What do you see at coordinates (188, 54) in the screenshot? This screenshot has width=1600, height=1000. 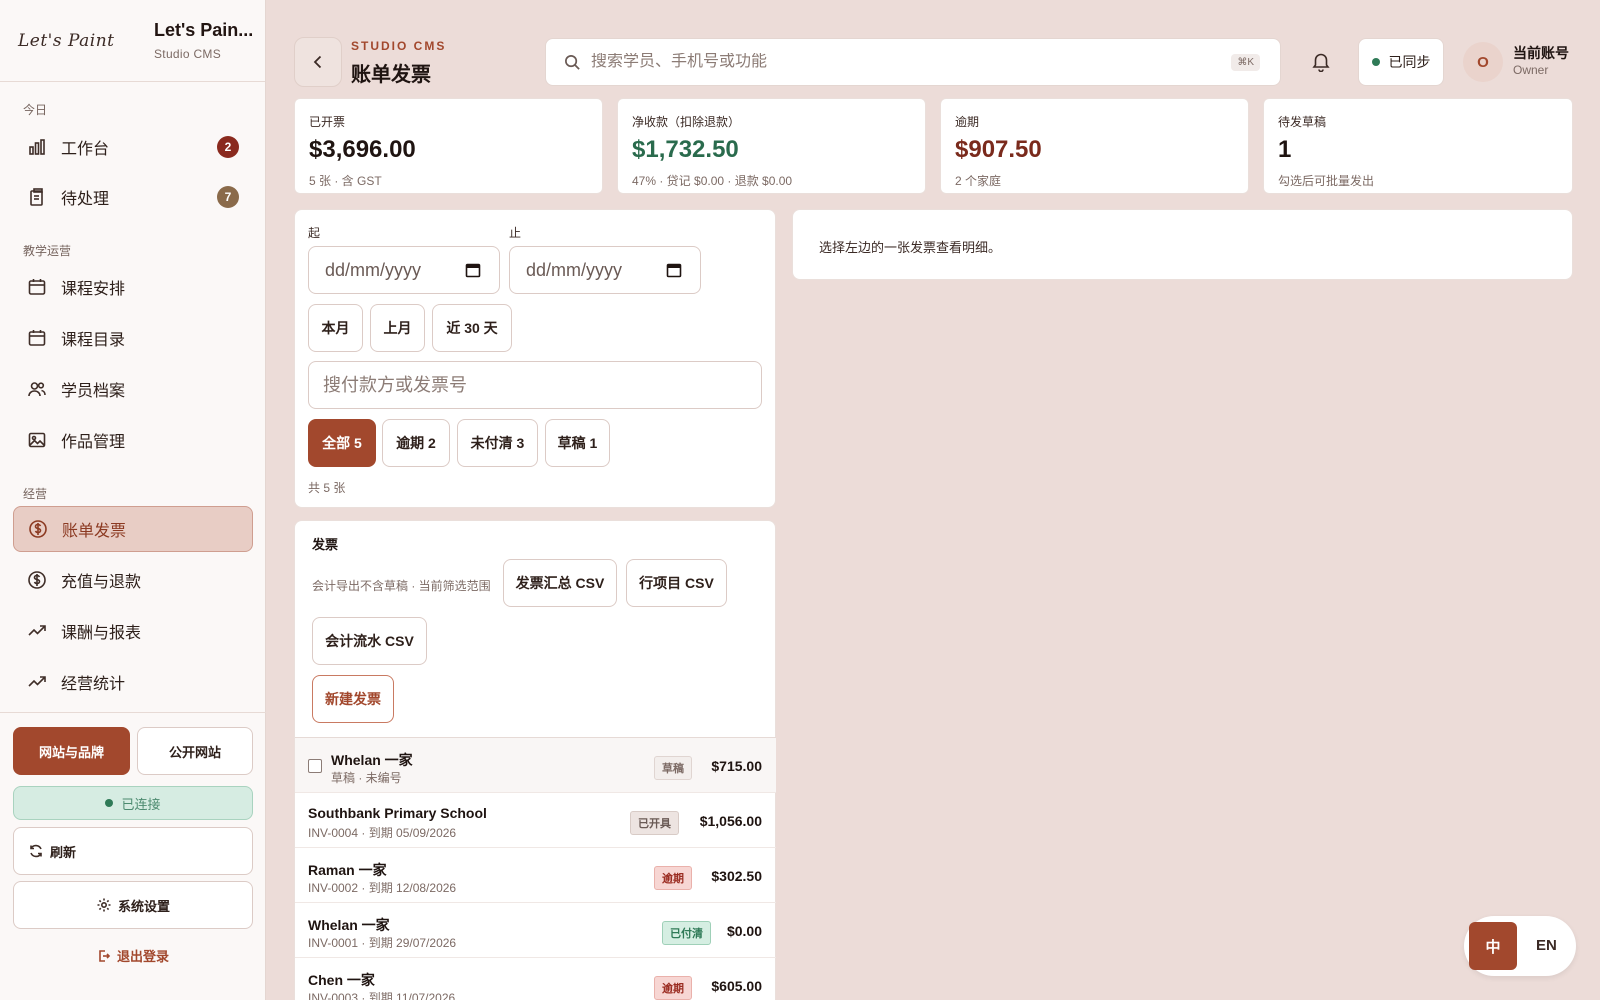 I see `brand-subtitle: Studio CMS` at bounding box center [188, 54].